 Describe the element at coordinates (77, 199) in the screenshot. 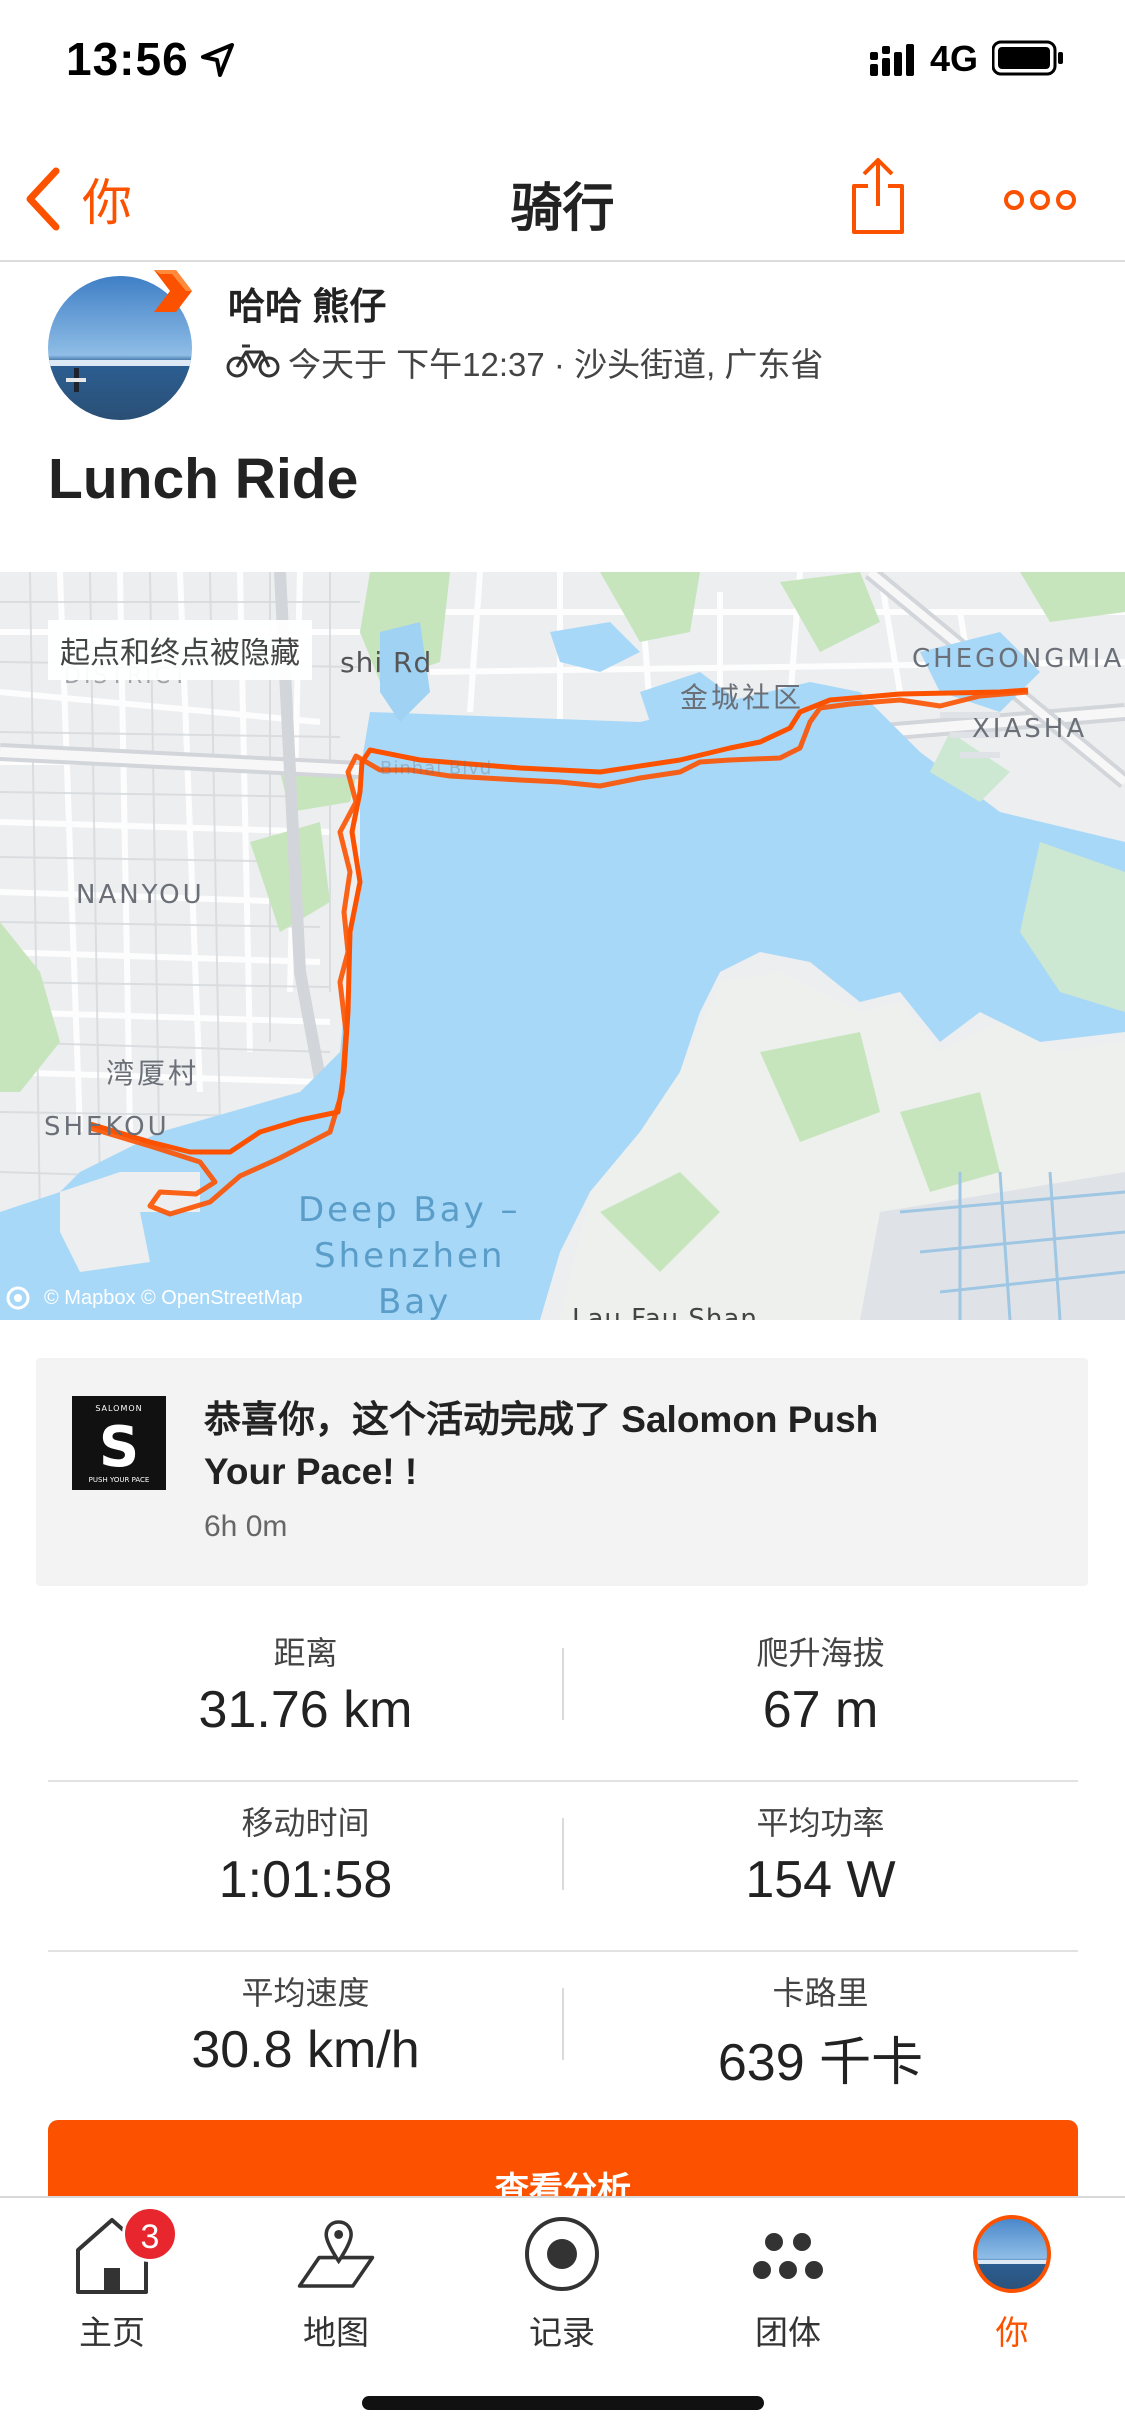

I see `back-button: 你` at that location.